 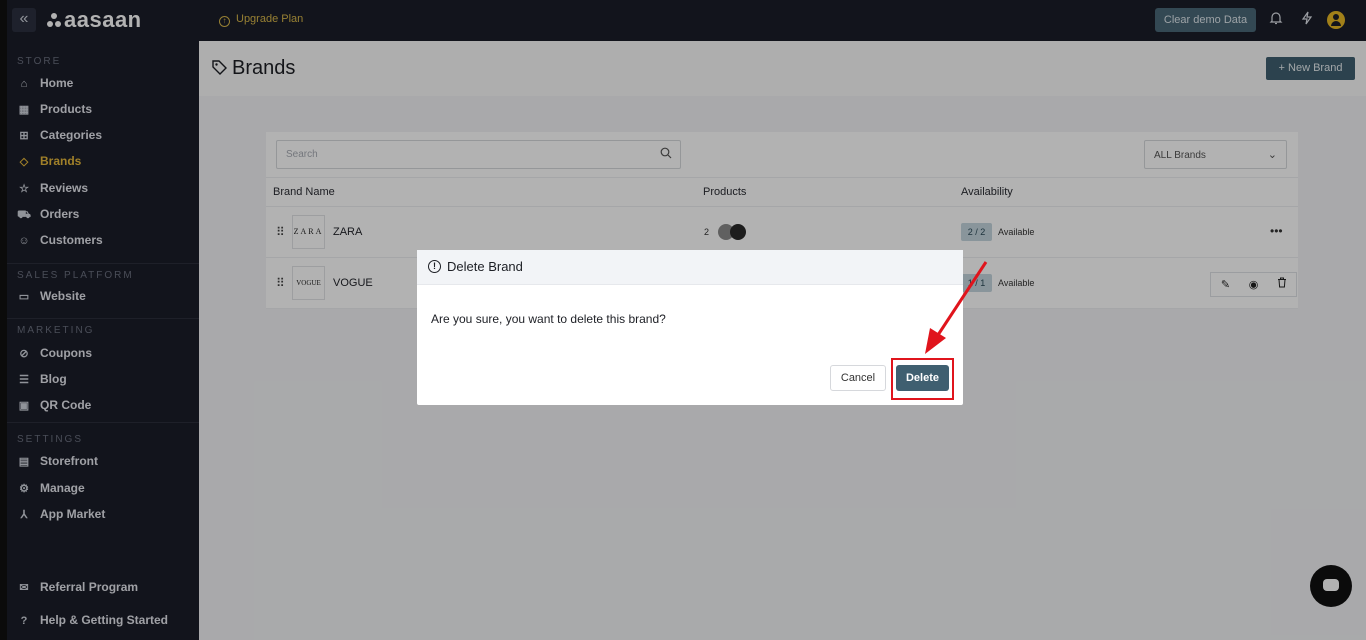 I want to click on cancel-button: Cancel, so click(x=858, y=378).